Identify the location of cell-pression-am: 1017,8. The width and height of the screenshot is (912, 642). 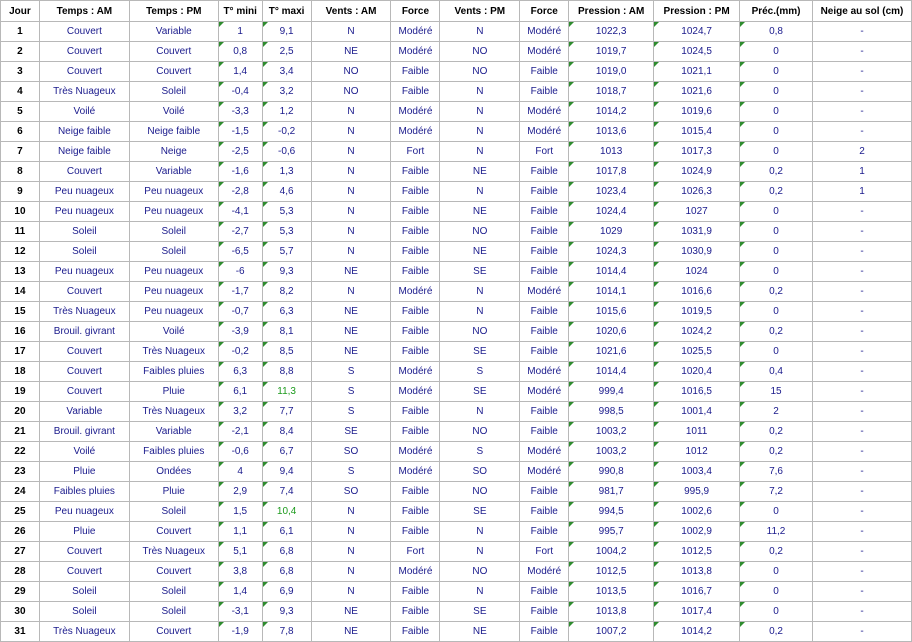
(611, 171).